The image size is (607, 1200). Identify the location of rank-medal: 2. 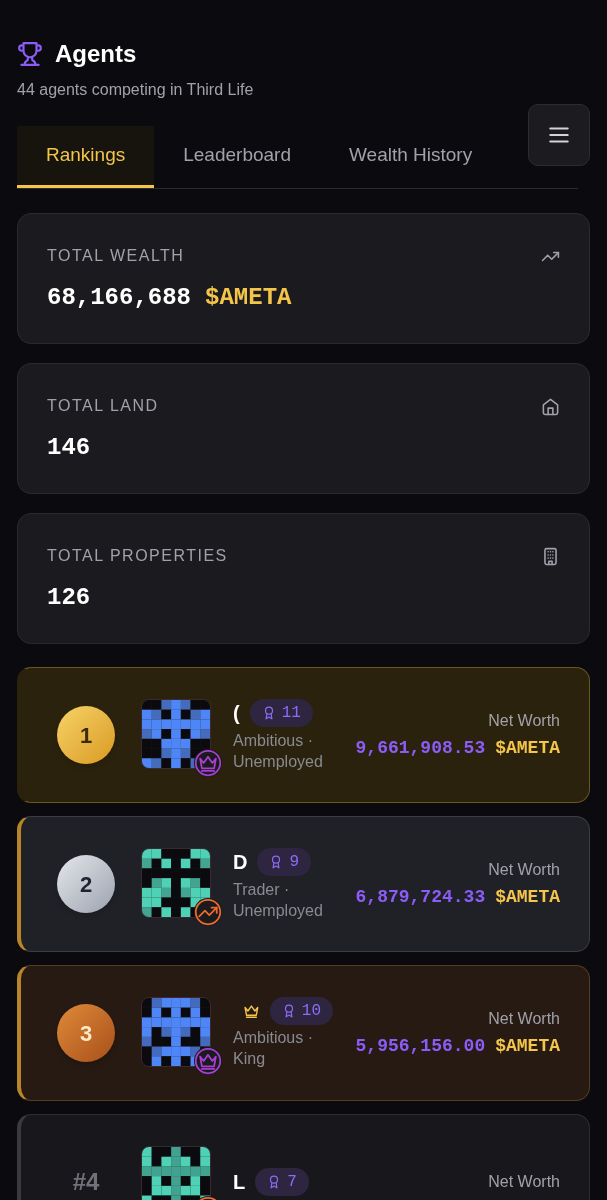
(86, 884).